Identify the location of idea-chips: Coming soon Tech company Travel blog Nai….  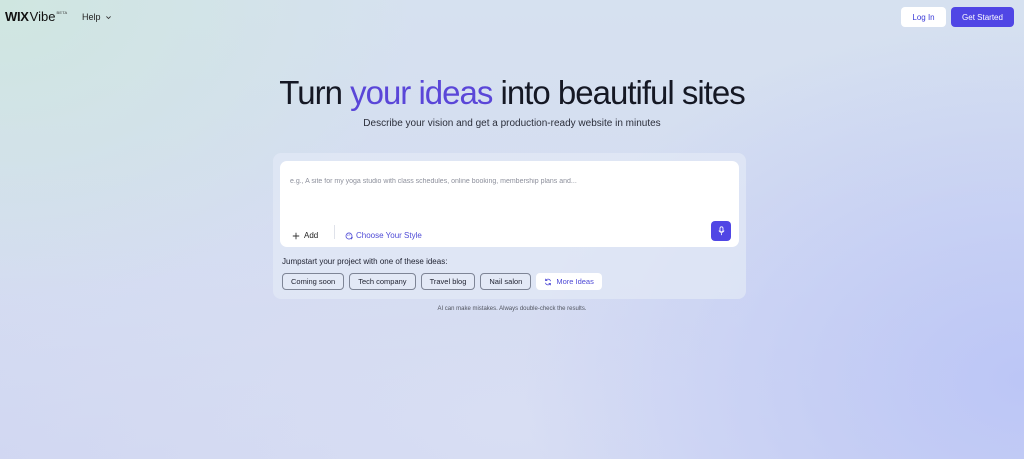
(442, 281).